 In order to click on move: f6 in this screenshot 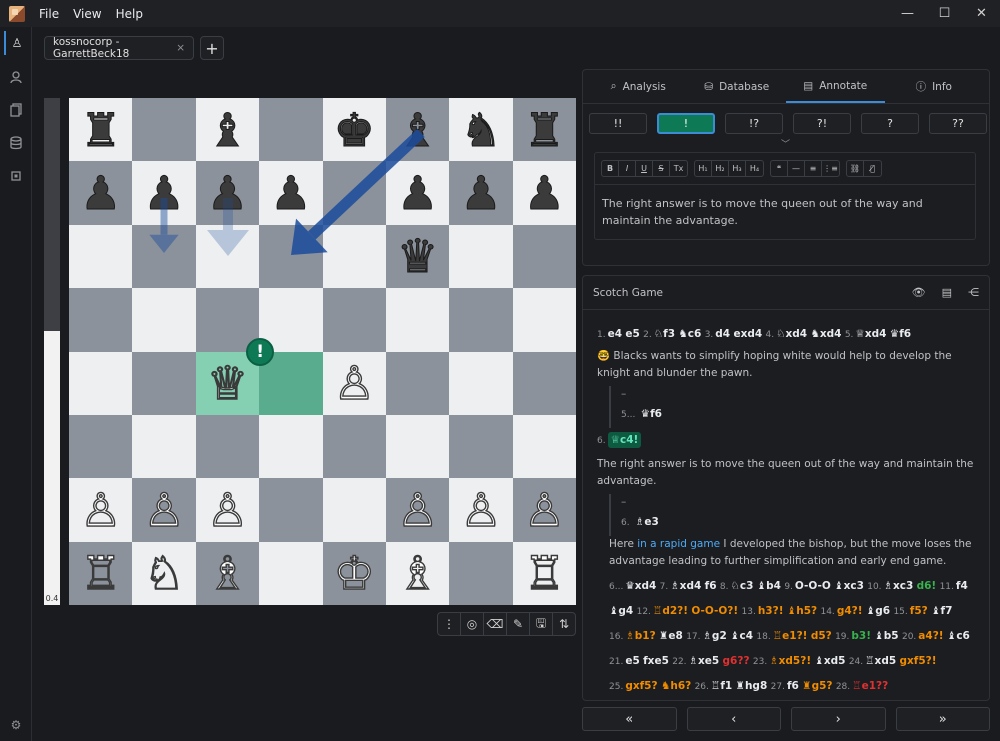, I will do `click(793, 686)`.